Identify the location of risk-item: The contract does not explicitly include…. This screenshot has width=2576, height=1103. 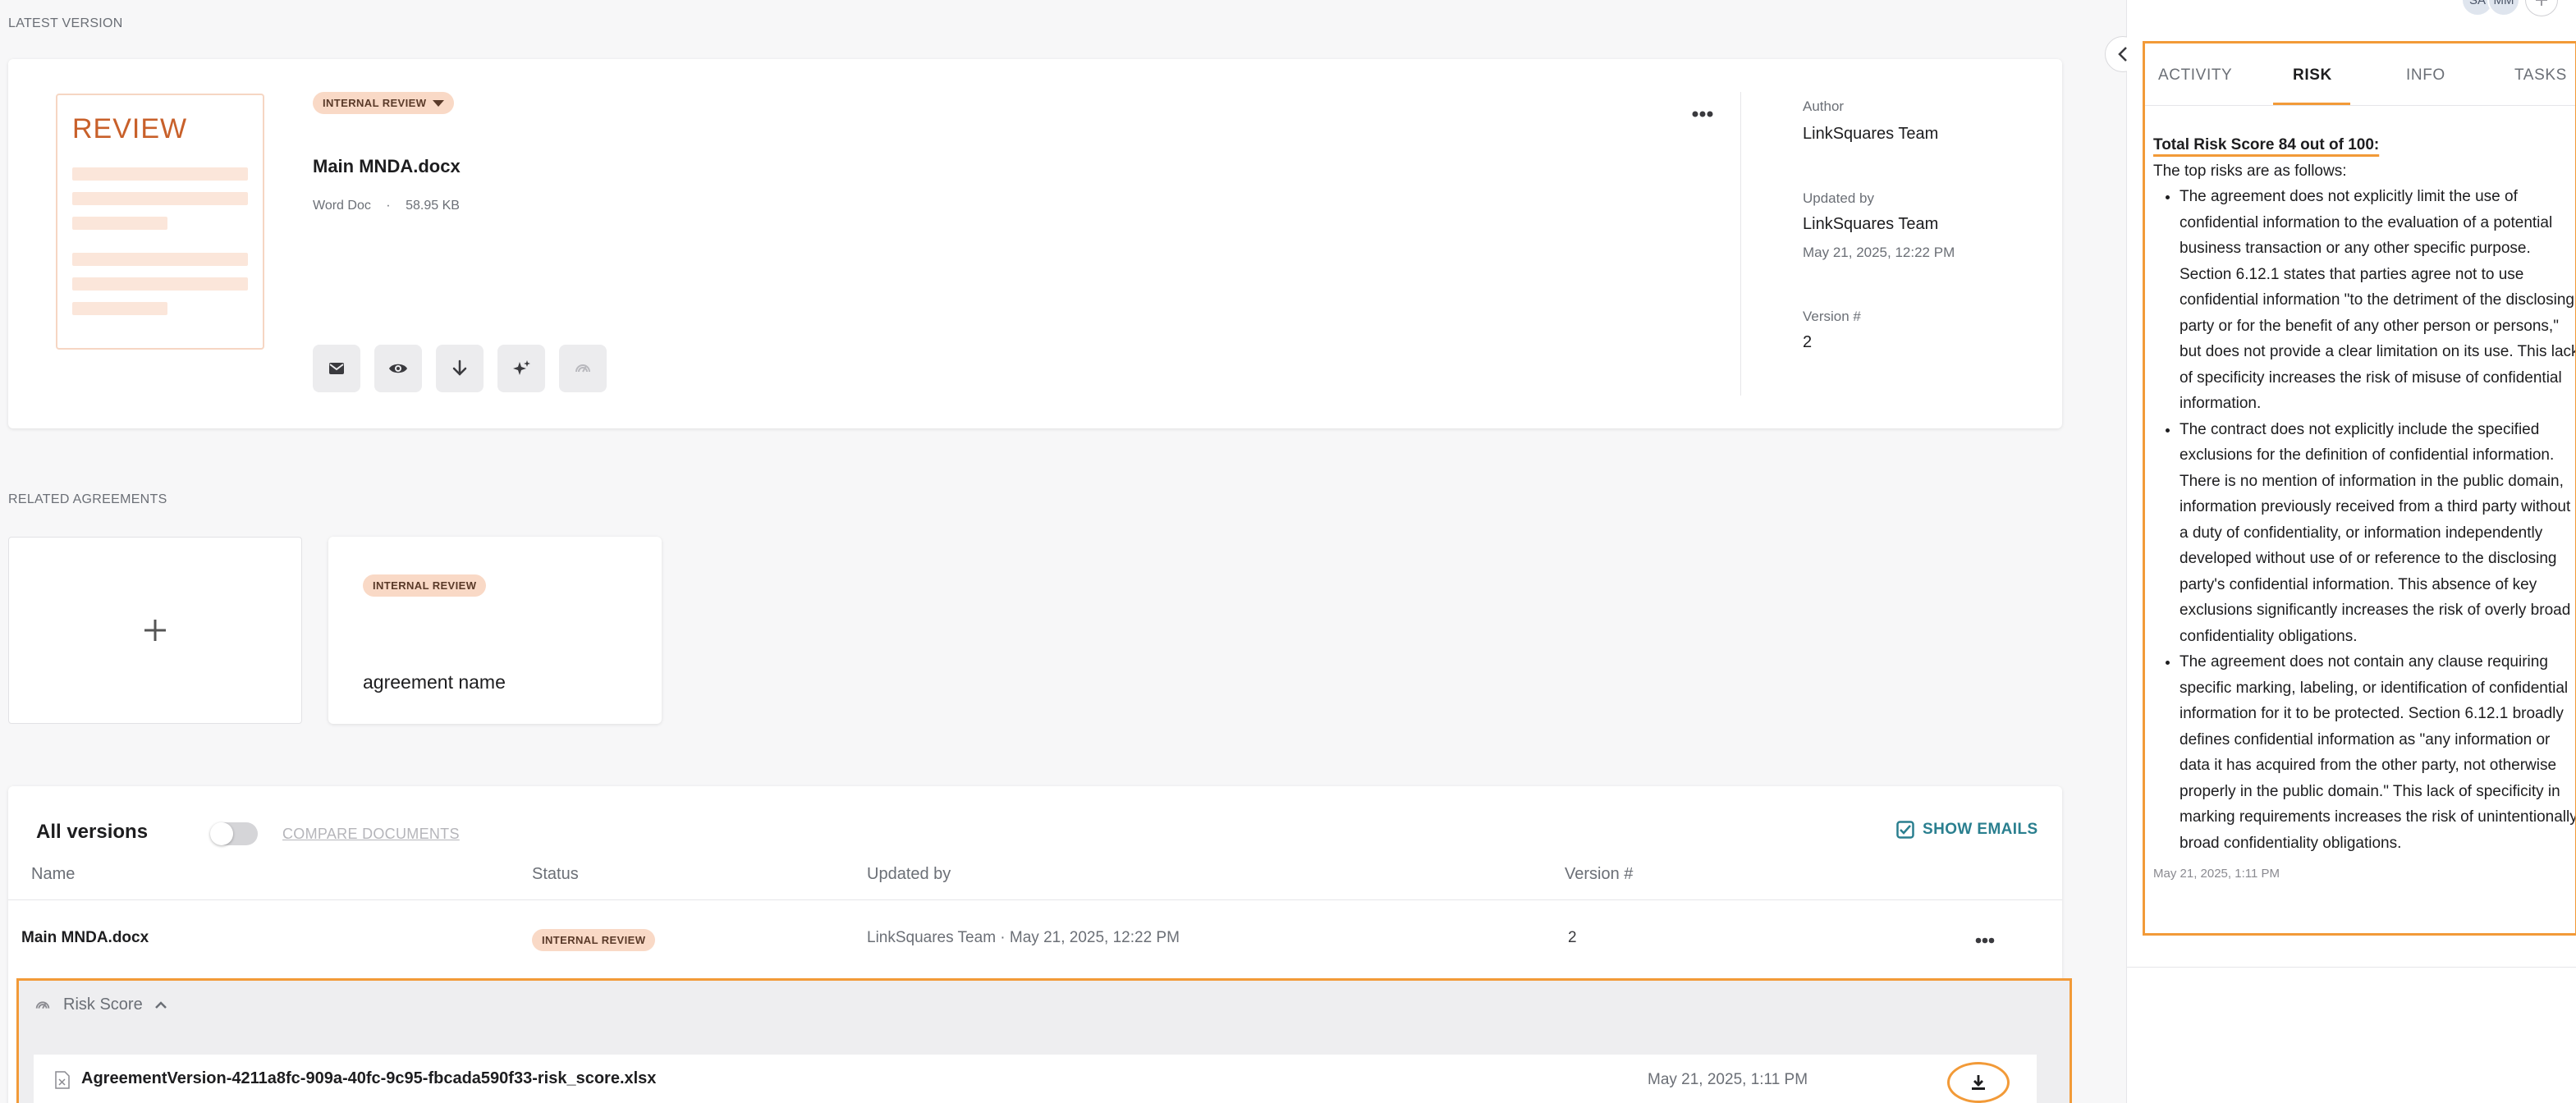
(2378, 533).